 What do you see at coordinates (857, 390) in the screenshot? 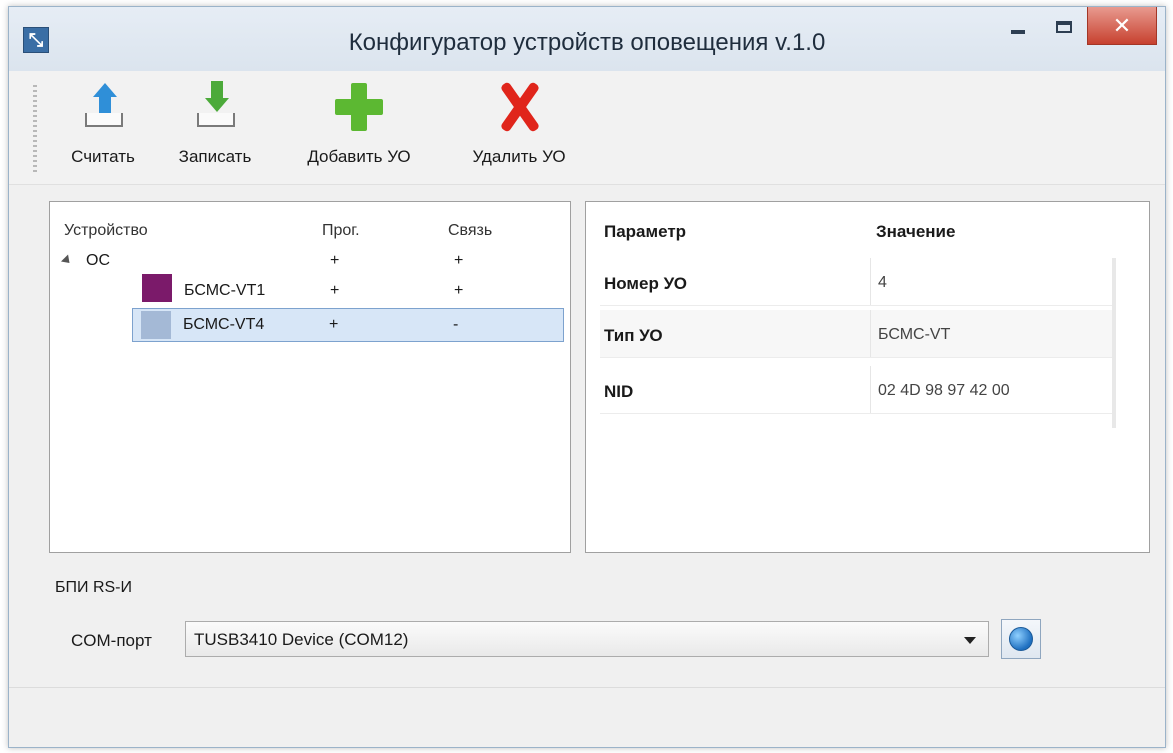
I see `property-row: NID 02 4D 98 97 42 00` at bounding box center [857, 390].